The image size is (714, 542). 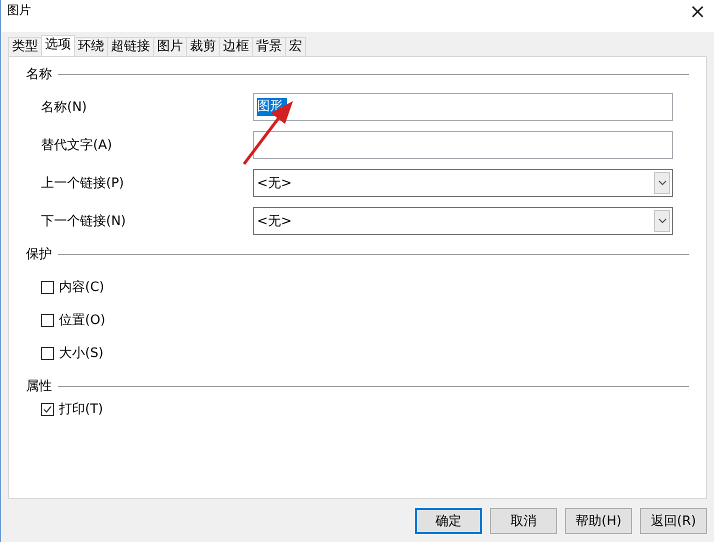 I want to click on input-field, so click(x=463, y=145).